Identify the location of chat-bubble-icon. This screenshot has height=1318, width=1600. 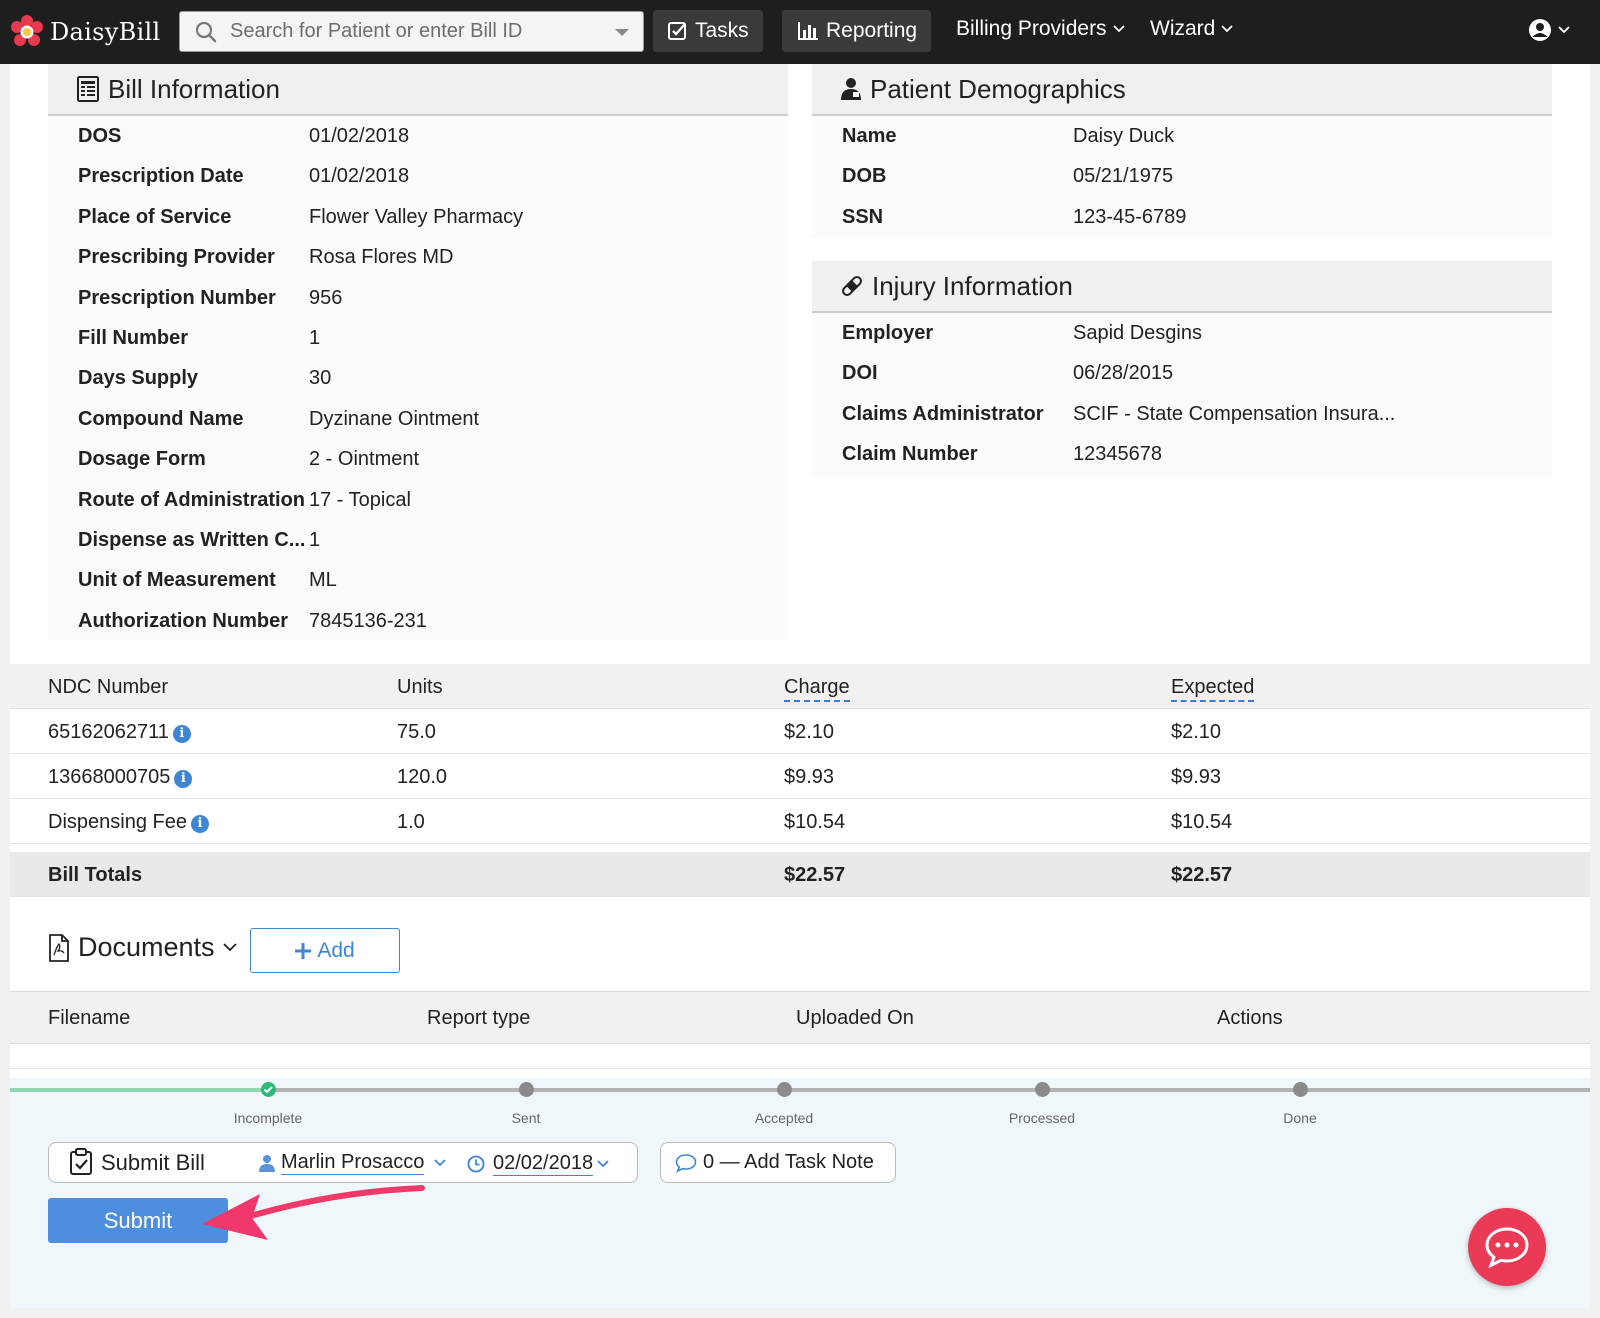
(1507, 1247).